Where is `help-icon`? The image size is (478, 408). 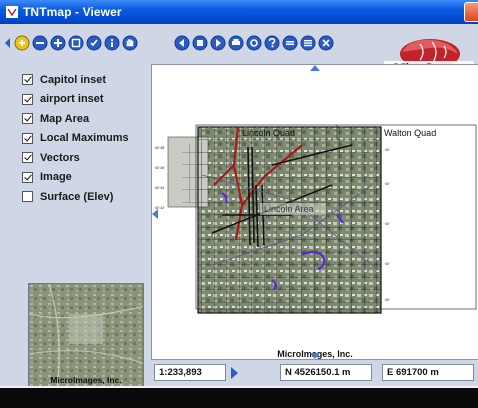 help-icon is located at coordinates (272, 43).